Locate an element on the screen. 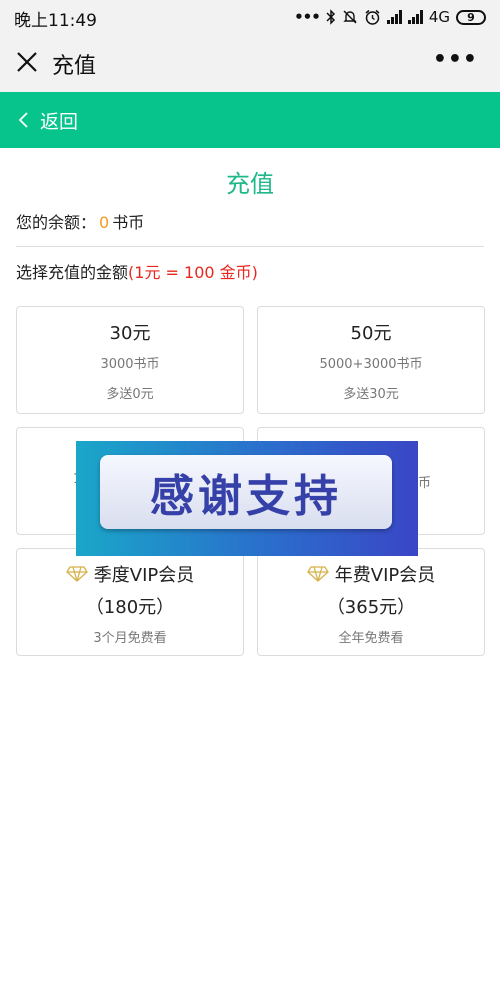  page-heading: 充值 is located at coordinates (250, 184).